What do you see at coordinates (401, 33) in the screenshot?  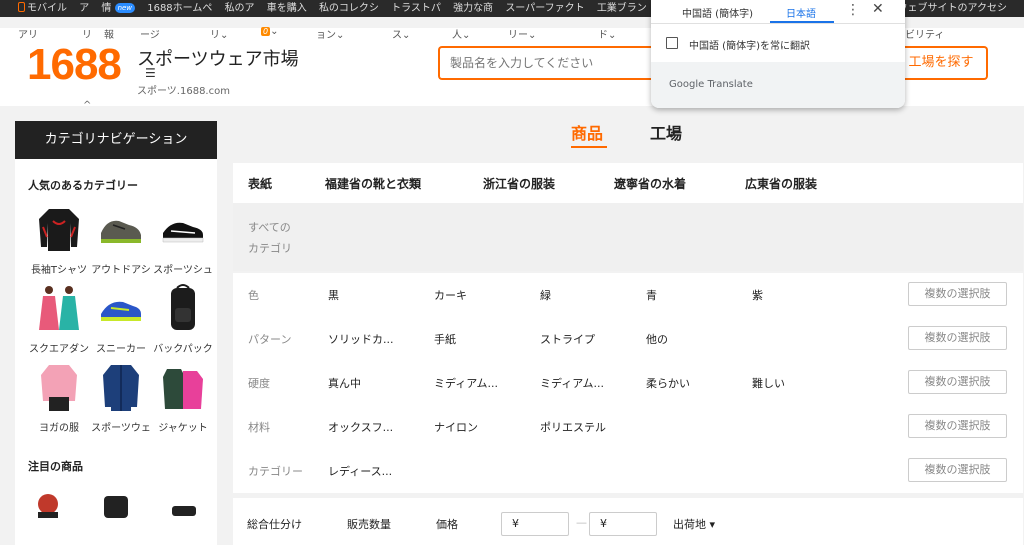 I see `subnav-item: ス⌄` at bounding box center [401, 33].